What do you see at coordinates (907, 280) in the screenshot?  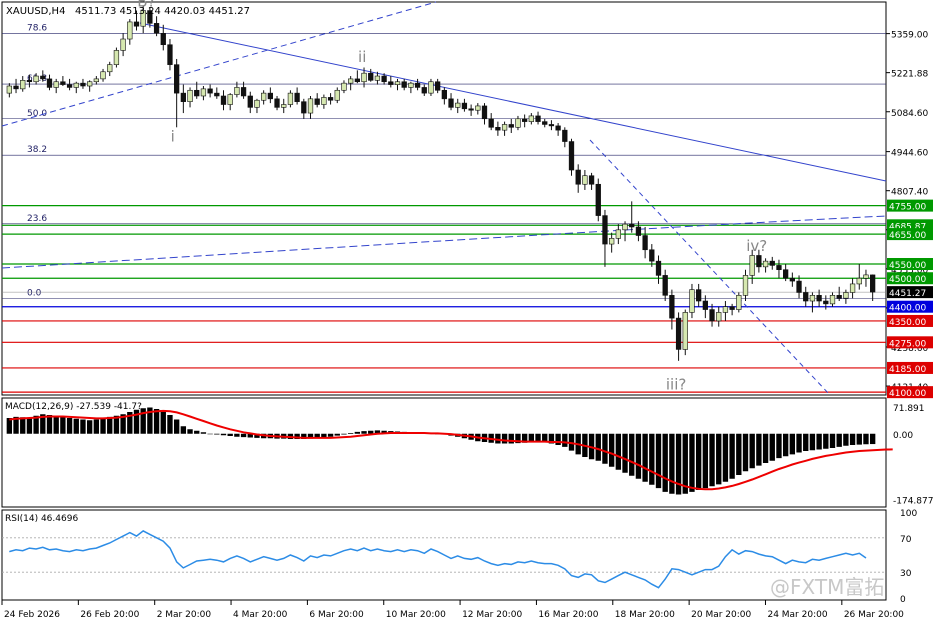 I see `level-tag-4500.00: 4500.00` at bounding box center [907, 280].